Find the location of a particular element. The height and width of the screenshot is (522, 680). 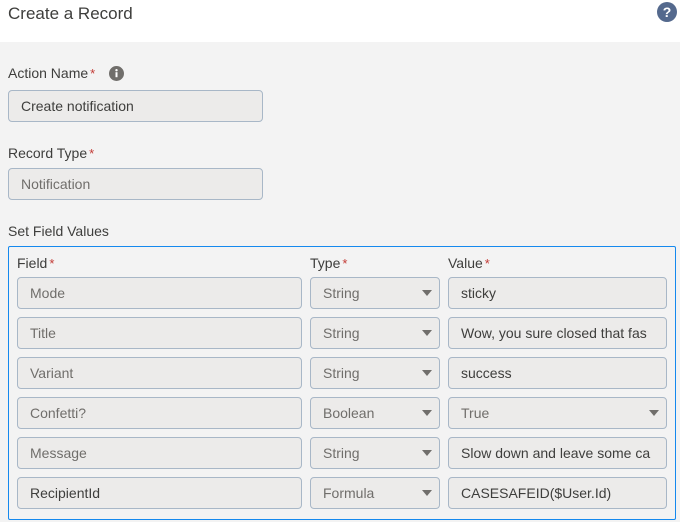

record-type-label-text: Record Type is located at coordinates (48, 153).